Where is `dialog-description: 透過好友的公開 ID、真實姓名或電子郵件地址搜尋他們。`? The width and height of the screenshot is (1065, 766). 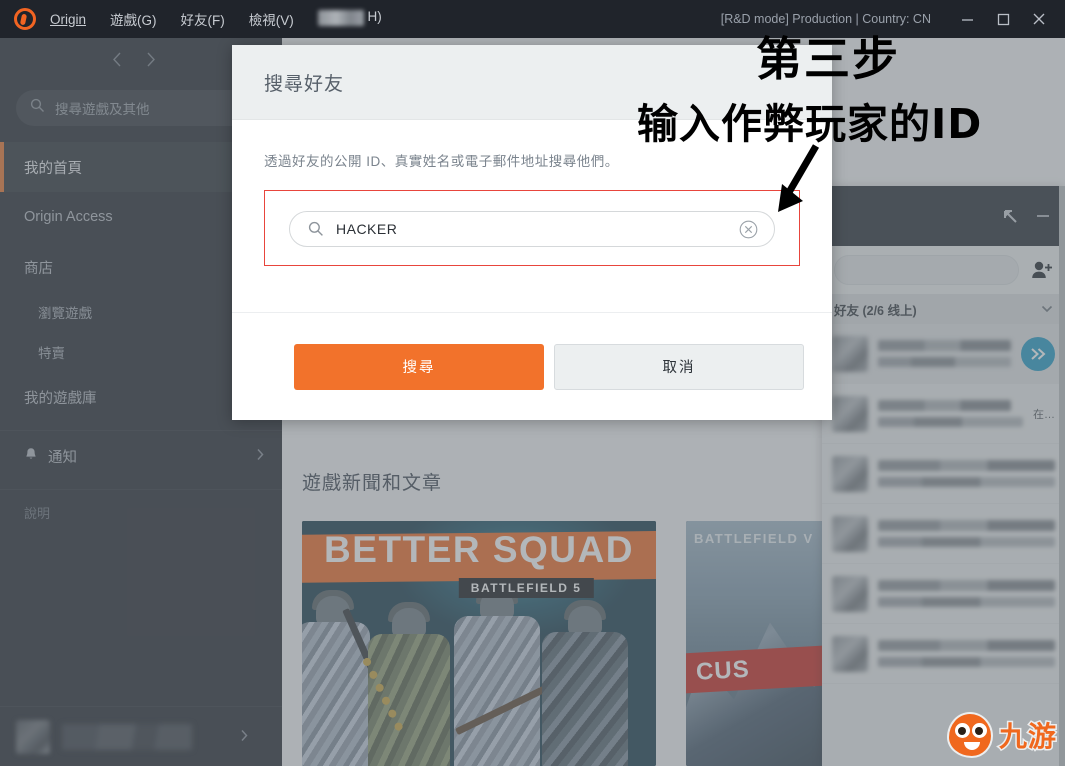 dialog-description: 透過好友的公開 ID、真實姓名或電子郵件地址搜尋他們。 is located at coordinates (441, 161).